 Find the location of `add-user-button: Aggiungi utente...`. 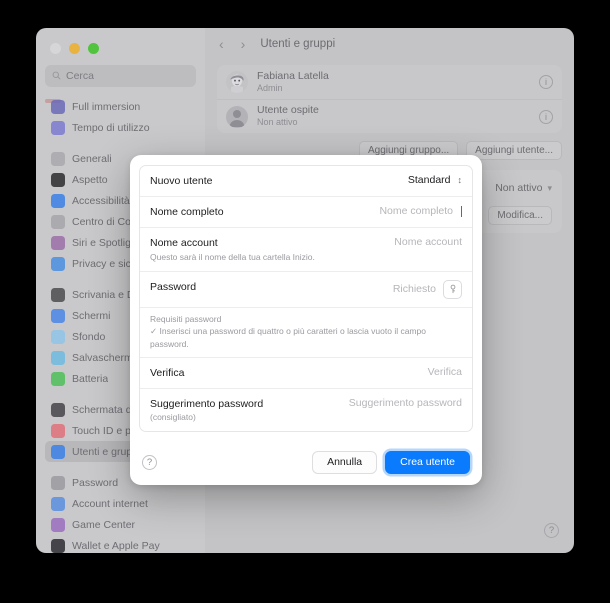

add-user-button: Aggiungi utente... is located at coordinates (514, 150).